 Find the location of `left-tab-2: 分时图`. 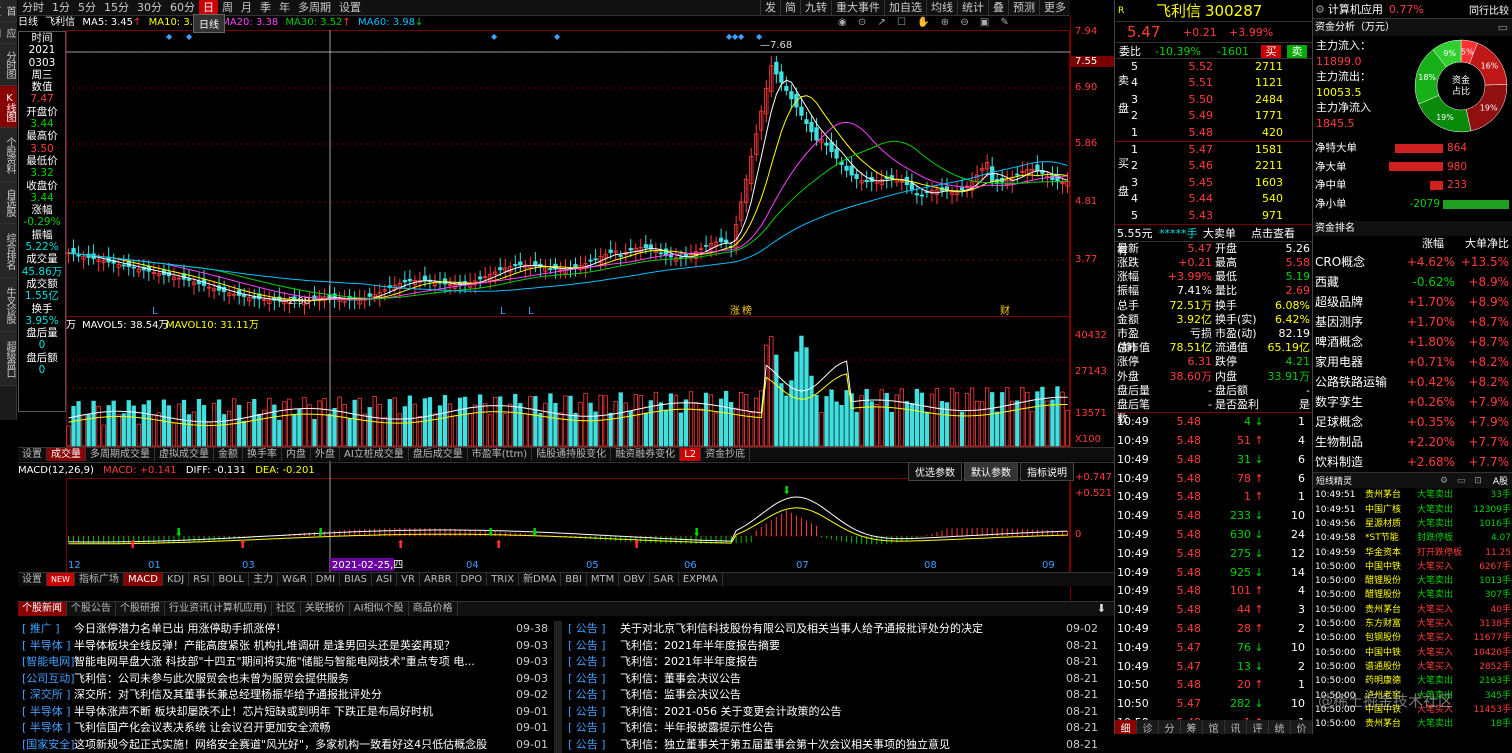

left-tab-2: 分时图 is located at coordinates (8, 65).